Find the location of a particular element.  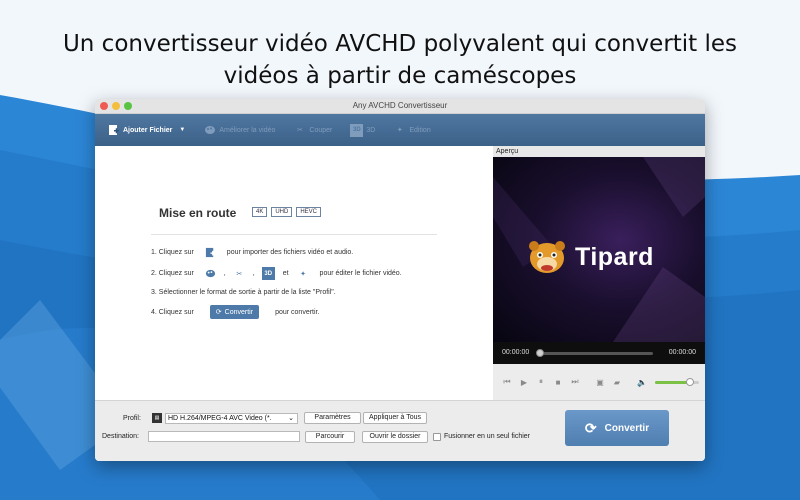

profile-format-icon: ▤ is located at coordinates (157, 418).